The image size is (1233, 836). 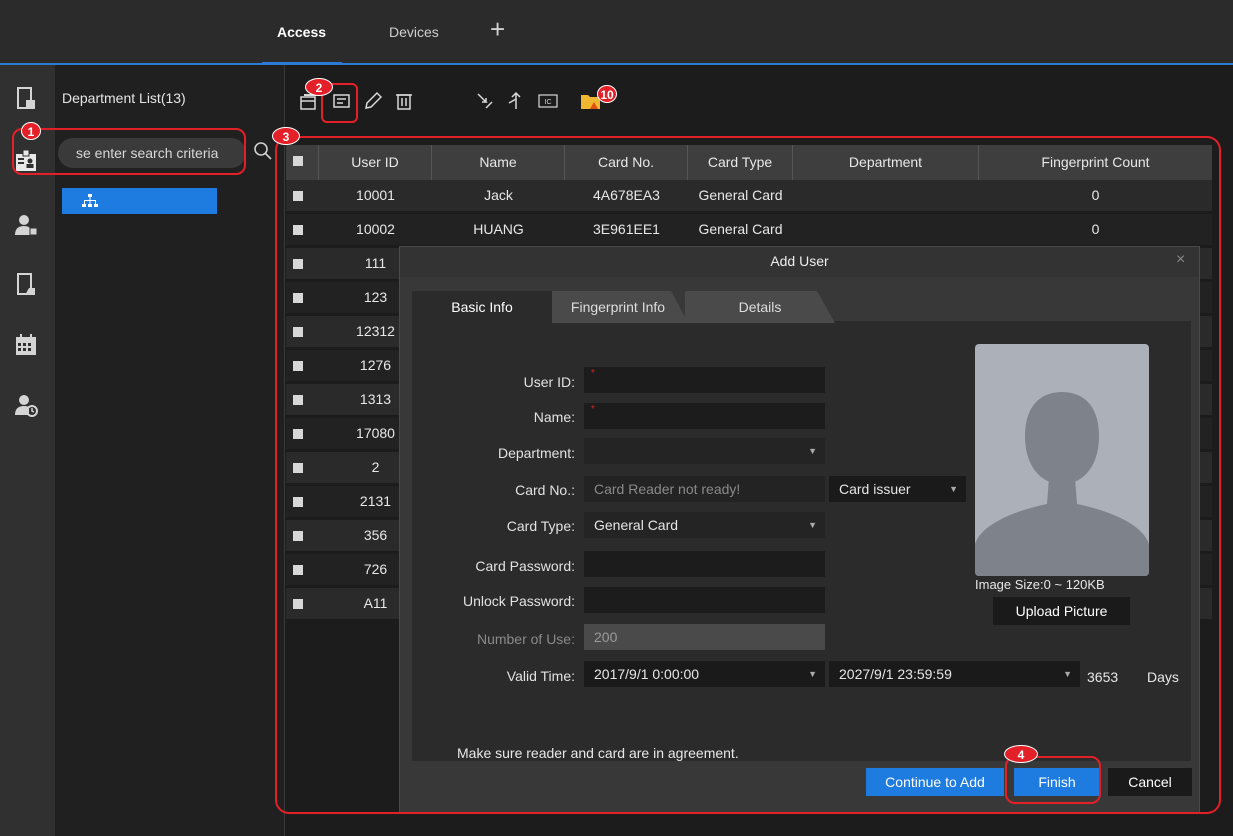 I want to click on tab-devices: Devices, so click(x=414, y=32).